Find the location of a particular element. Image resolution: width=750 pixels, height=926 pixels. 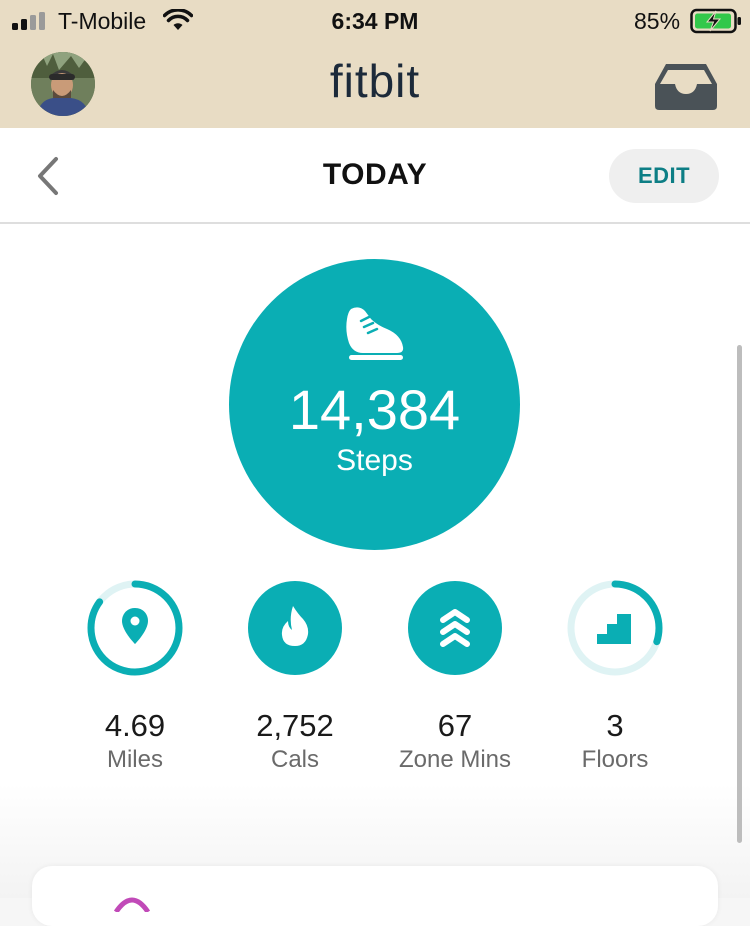

steps-value: 14,384 is located at coordinates (374, 409).